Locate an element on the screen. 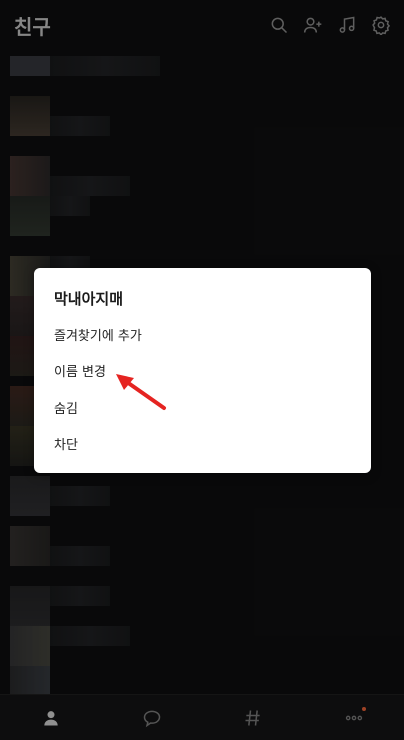 This screenshot has width=404, height=740. menu-title: 막내아지매 is located at coordinates (89, 299).